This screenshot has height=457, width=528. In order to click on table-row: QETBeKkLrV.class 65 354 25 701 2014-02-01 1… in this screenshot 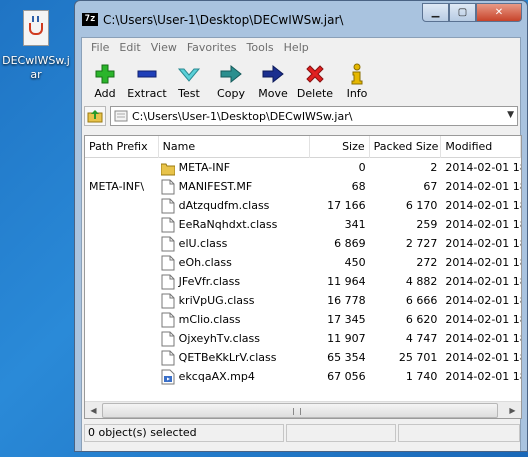, I will do `click(303, 357)`.